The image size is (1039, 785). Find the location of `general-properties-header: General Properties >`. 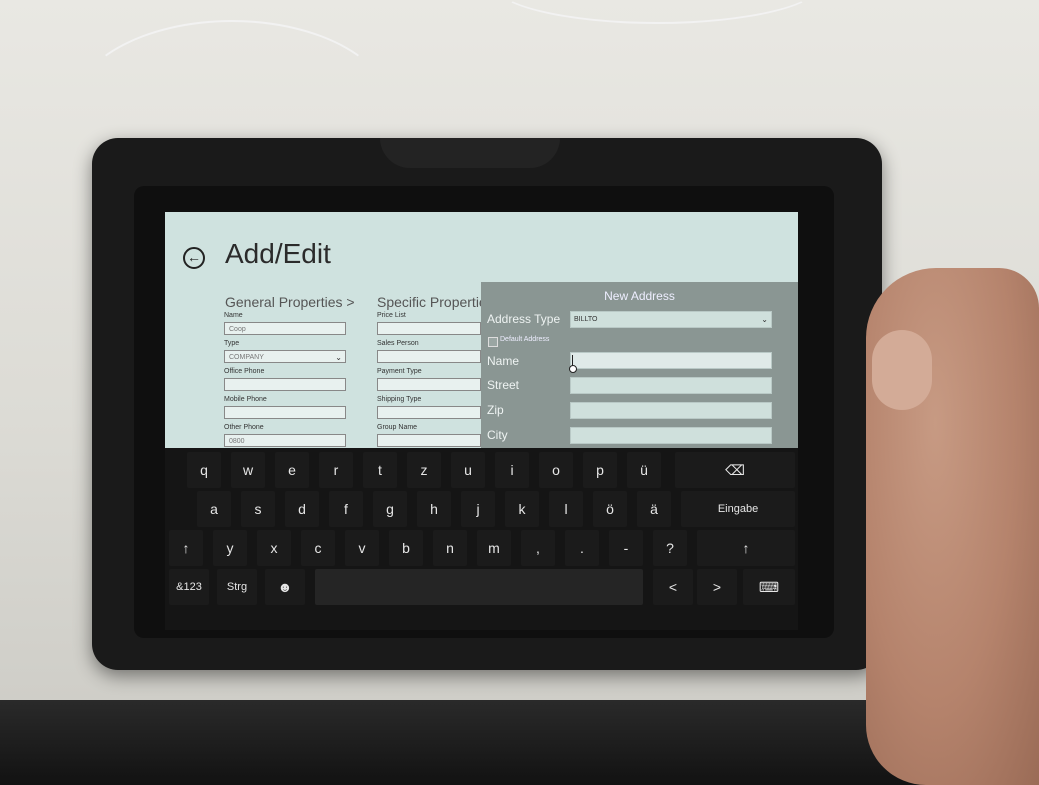

general-properties-header: General Properties > is located at coordinates (290, 302).